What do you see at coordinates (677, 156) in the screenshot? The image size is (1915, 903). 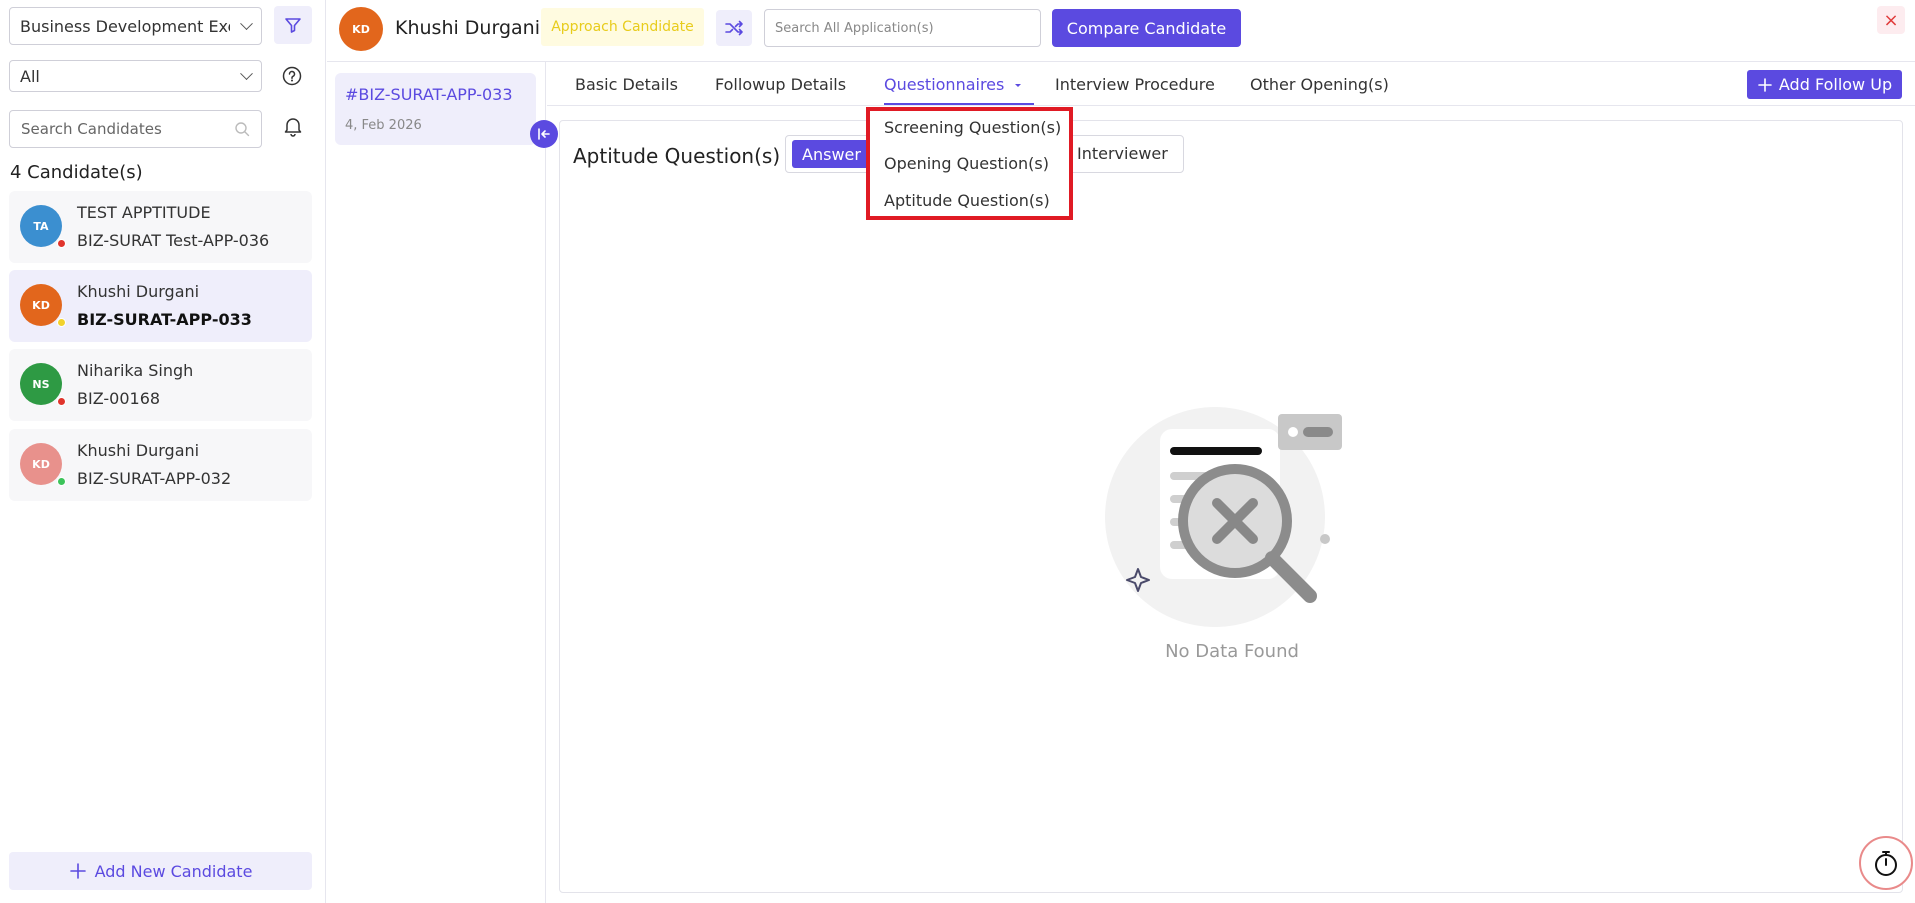 I see `panel-title: Aptitude Question(s)` at bounding box center [677, 156].